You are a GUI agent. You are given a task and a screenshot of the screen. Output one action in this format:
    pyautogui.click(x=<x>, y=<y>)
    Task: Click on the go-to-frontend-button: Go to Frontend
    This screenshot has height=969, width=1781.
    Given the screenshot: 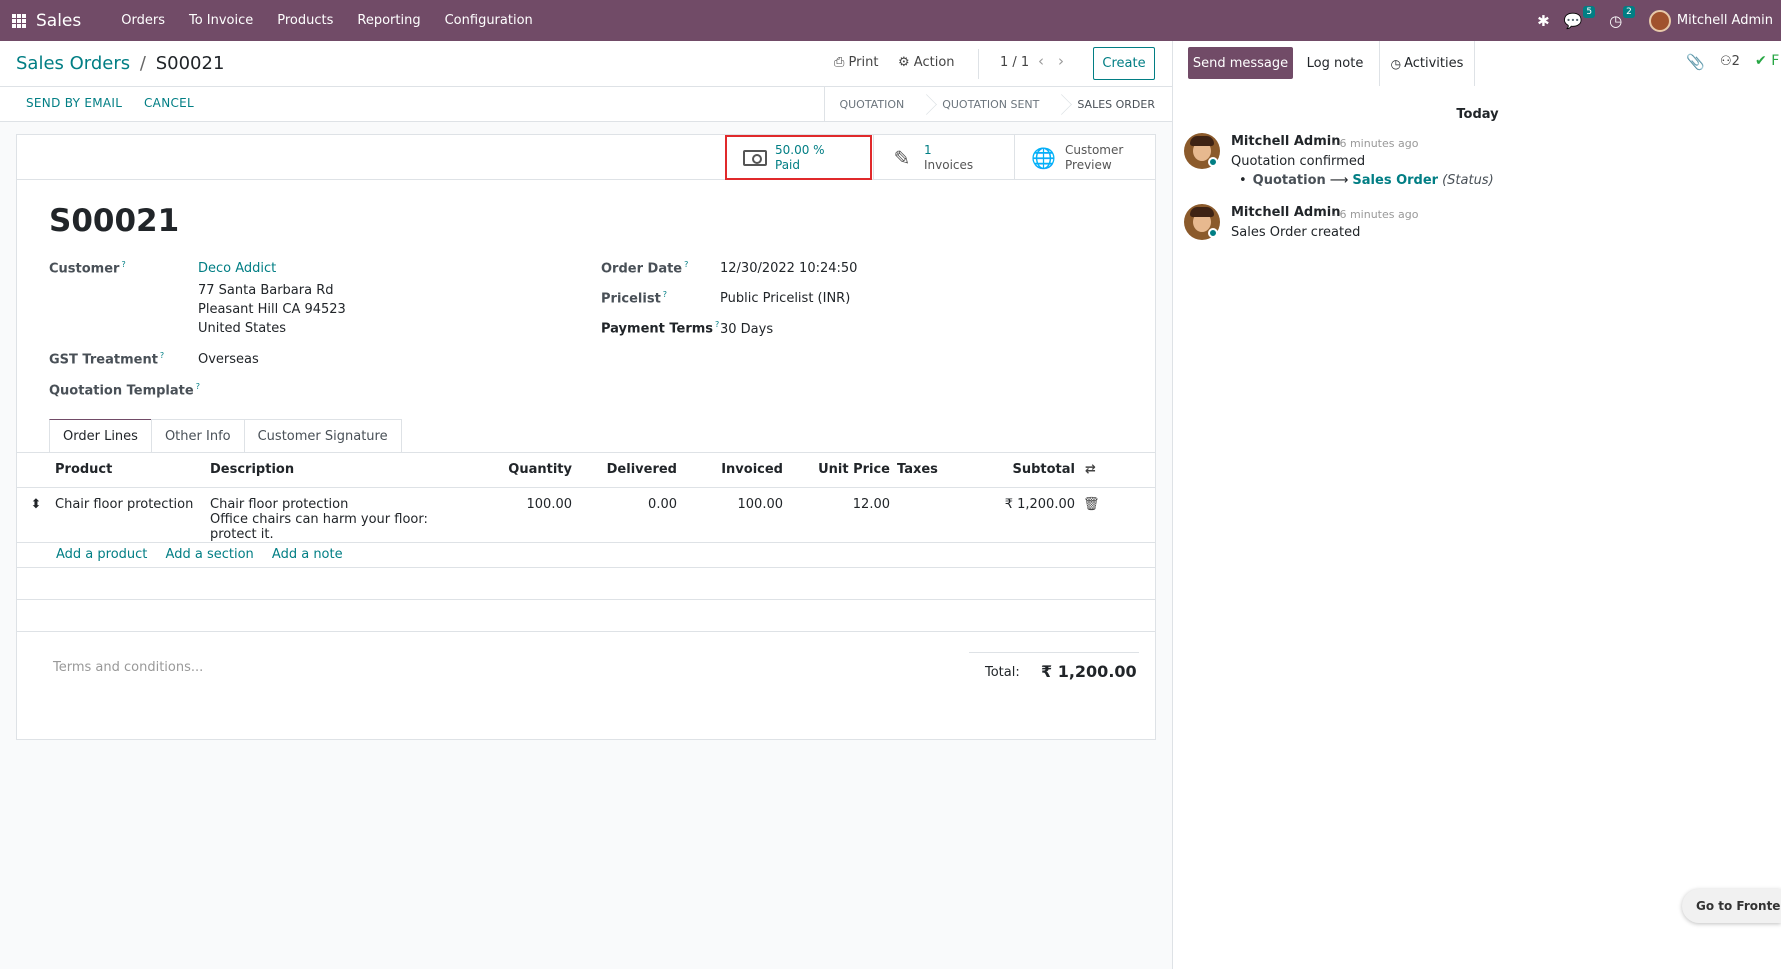 What is the action you would take?
    pyautogui.click(x=1731, y=906)
    